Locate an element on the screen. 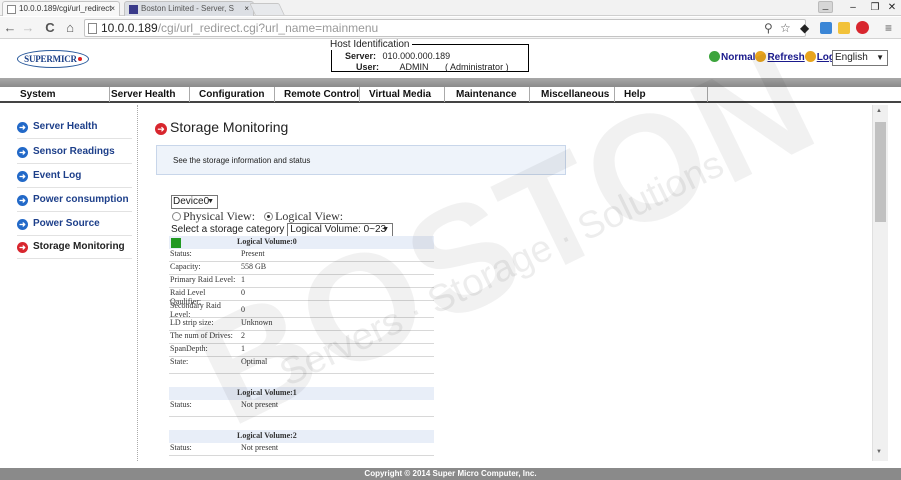 The width and height of the screenshot is (901, 480). menu-configuration: Configuration is located at coordinates (232, 94).